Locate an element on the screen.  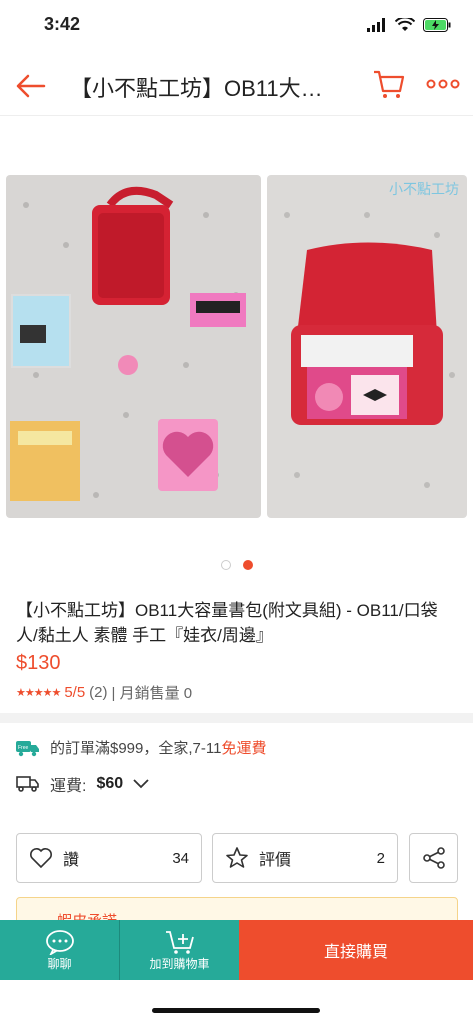
add-to-cart-icon is located at coordinates (179, 942).